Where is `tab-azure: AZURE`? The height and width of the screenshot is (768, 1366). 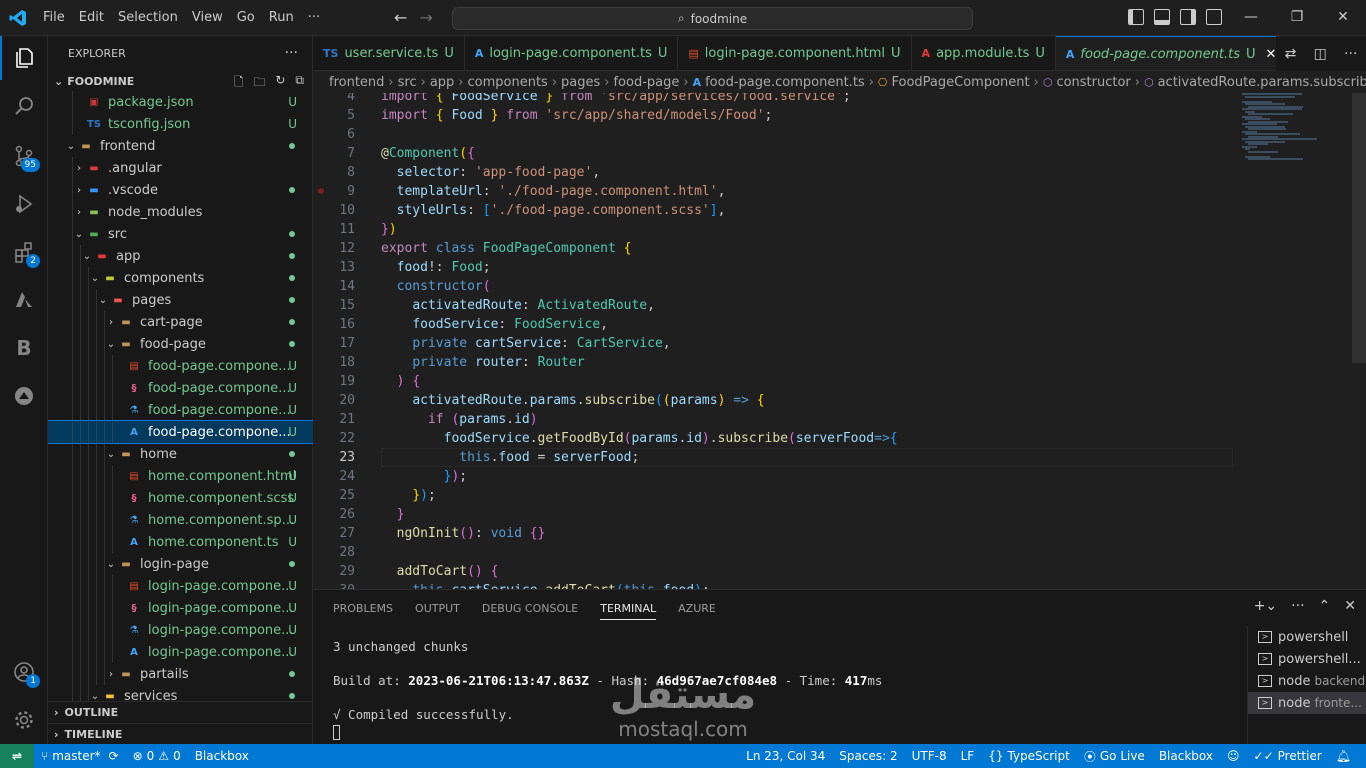 tab-azure: AZURE is located at coordinates (697, 608).